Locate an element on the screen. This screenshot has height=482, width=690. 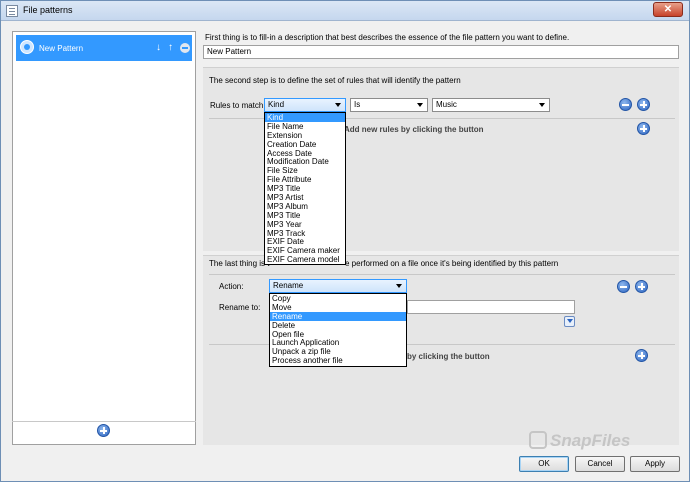
dropdown-option: Access Date is located at coordinates (305, 153).